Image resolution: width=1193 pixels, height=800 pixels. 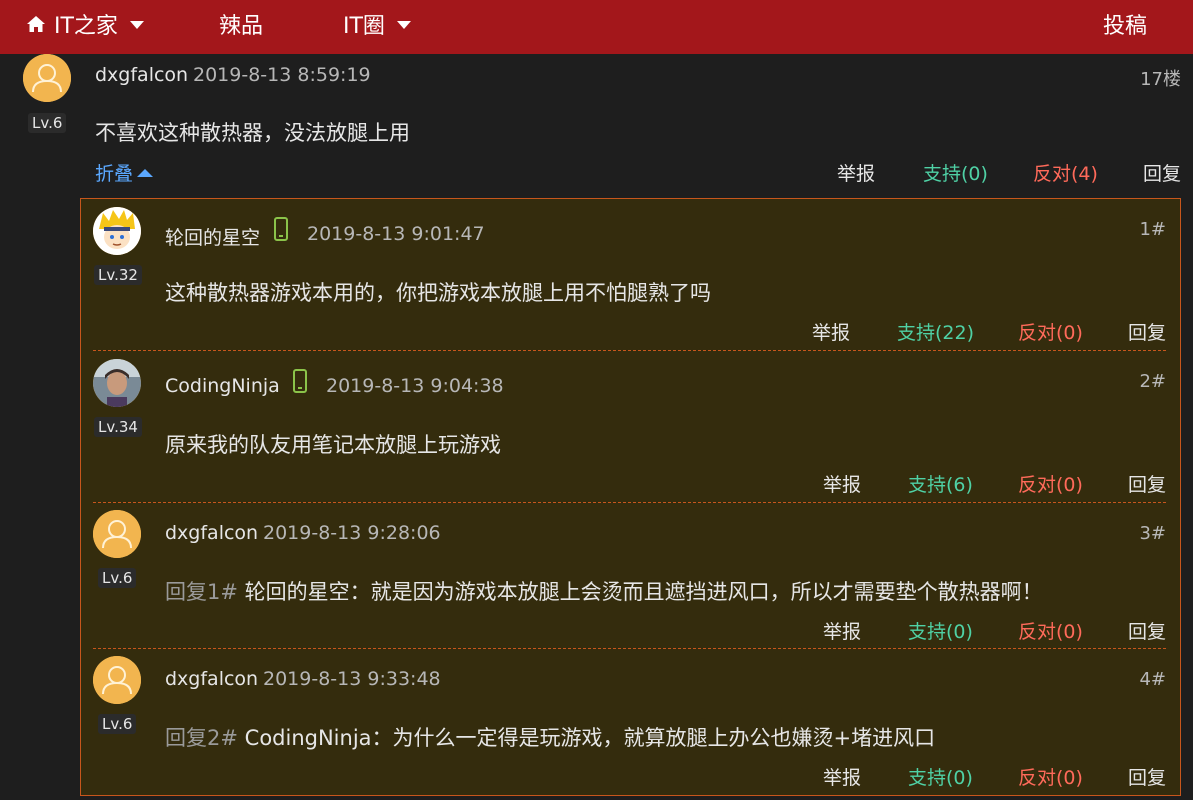 What do you see at coordinates (415, 386) in the screenshot?
I see `post-time: 2019-8-13 9:04:38` at bounding box center [415, 386].